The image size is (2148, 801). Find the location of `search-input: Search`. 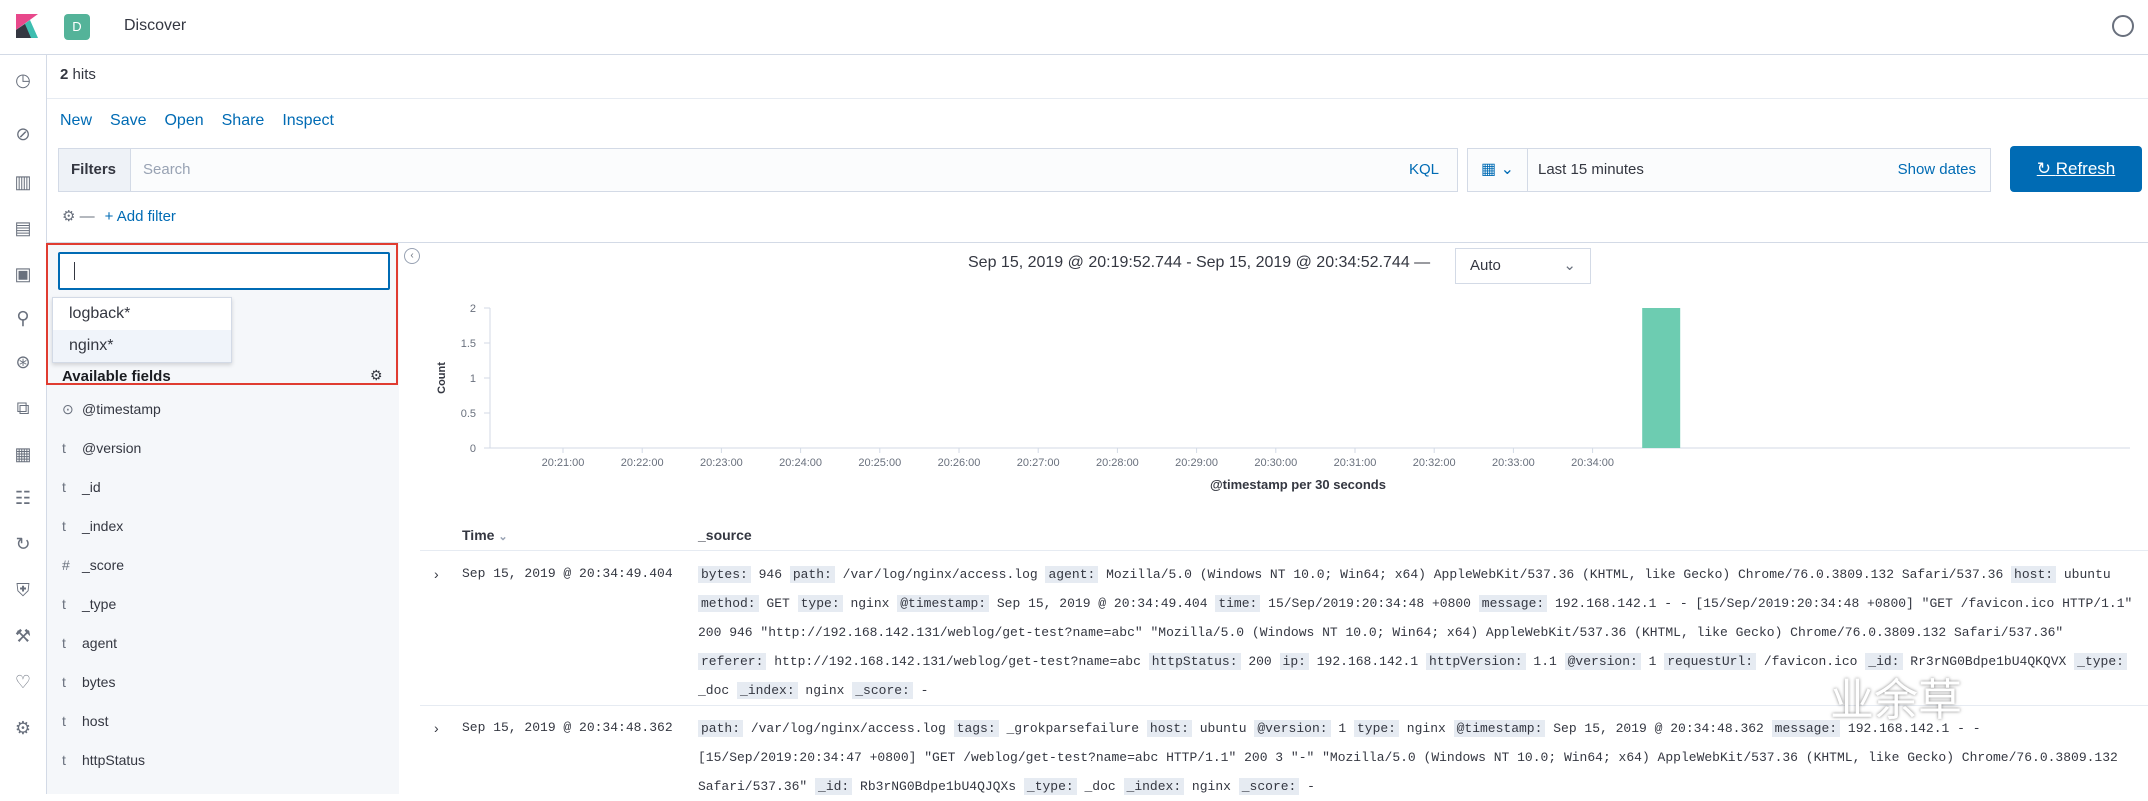

search-input: Search is located at coordinates (167, 169).